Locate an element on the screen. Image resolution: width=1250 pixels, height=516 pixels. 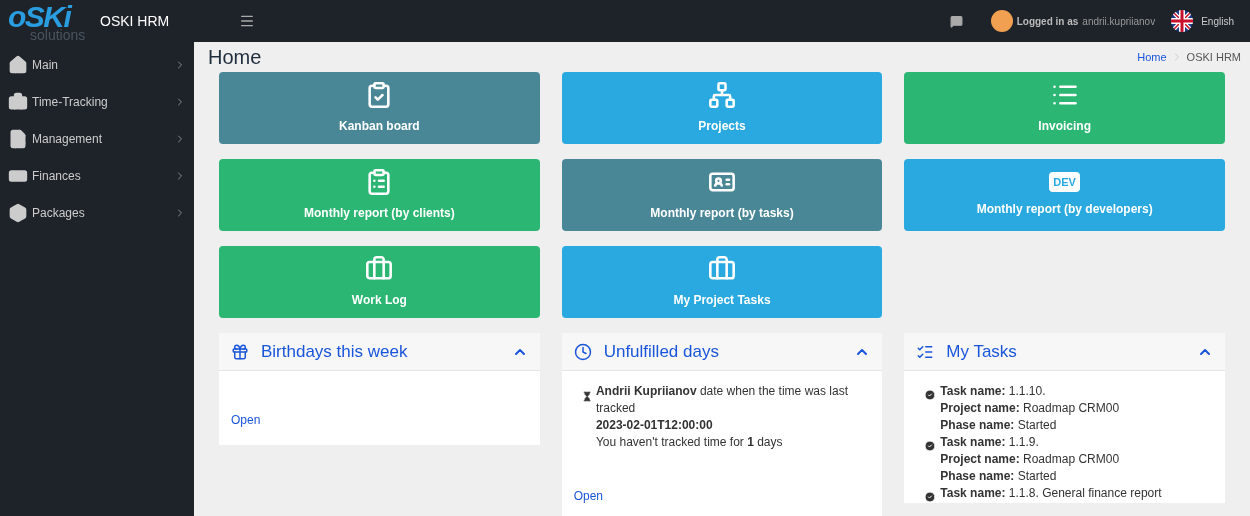
sidebar-item: Packages is located at coordinates (97, 212).